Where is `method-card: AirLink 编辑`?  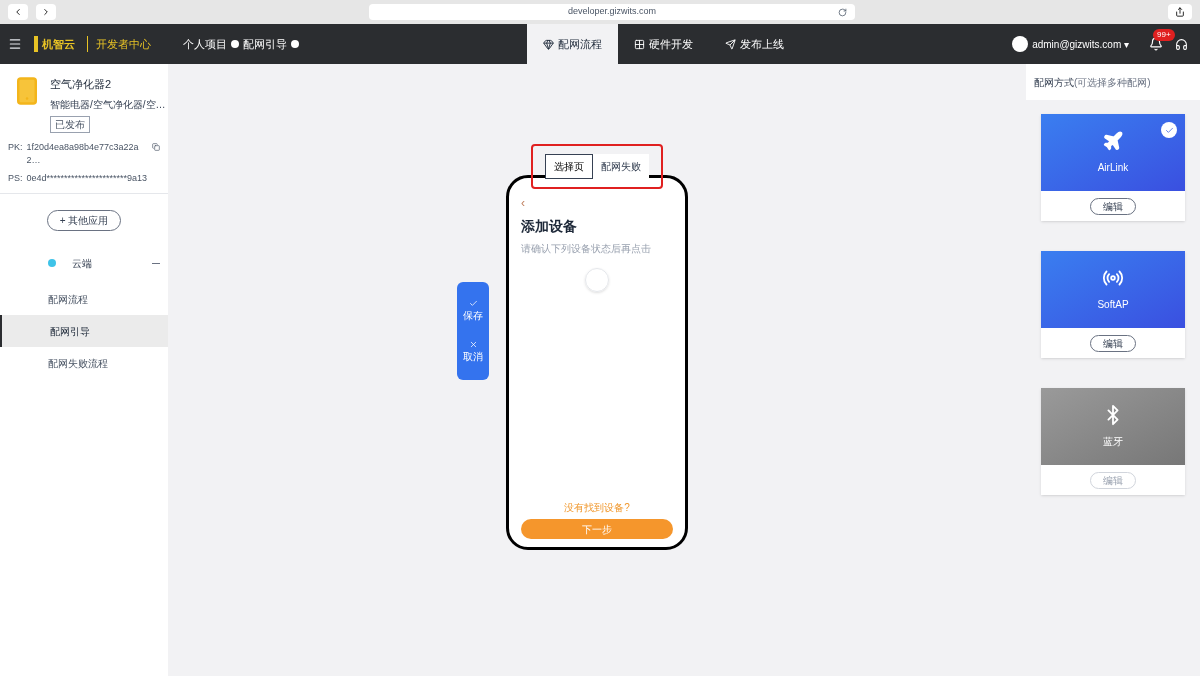
method-card: AirLink 编辑 is located at coordinates (1113, 167).